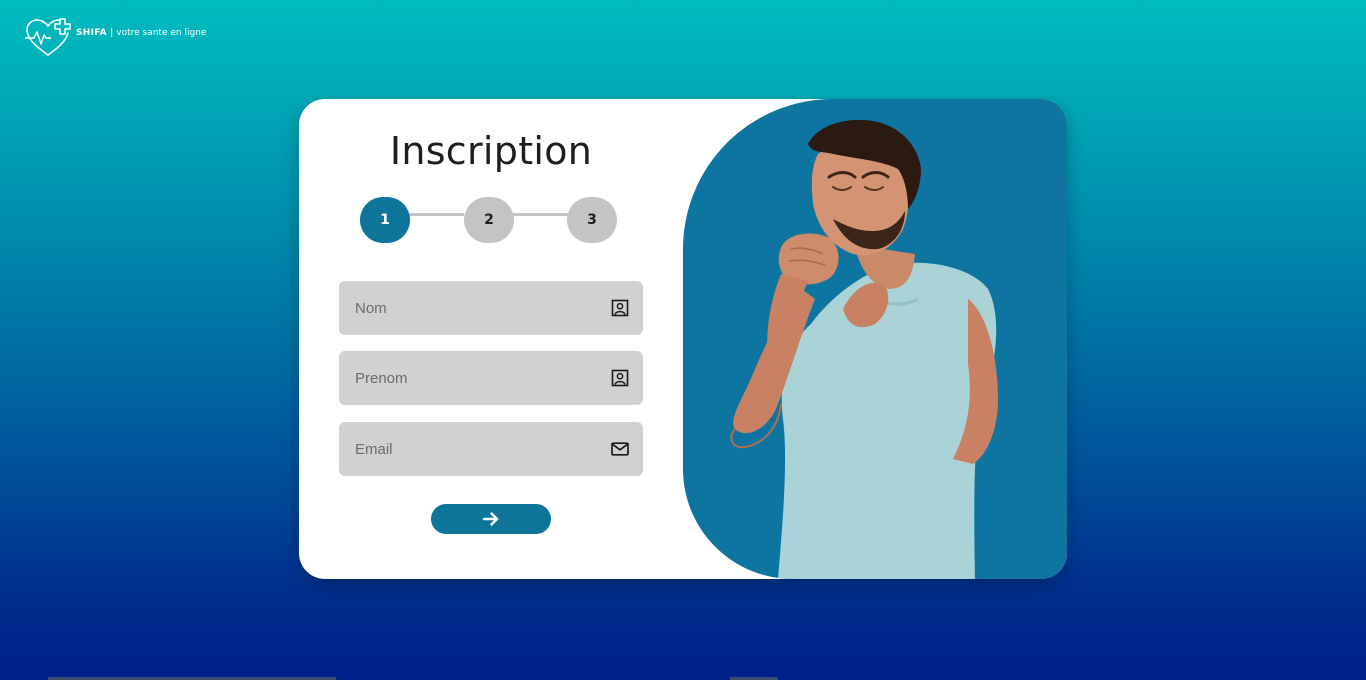  I want to click on man-coughing-photo, so click(864, 349).